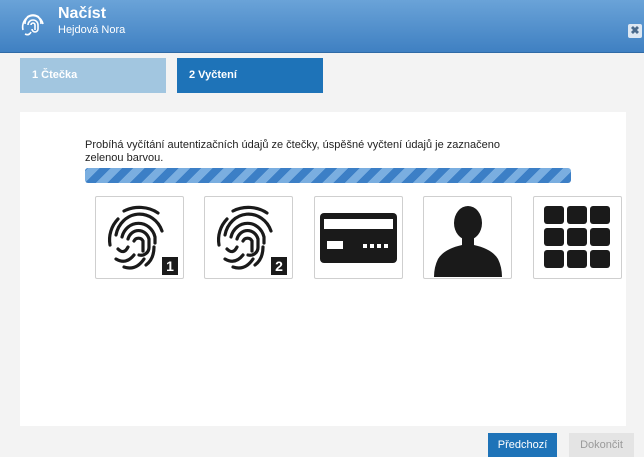  I want to click on fingerprint-1-icon: 1, so click(142, 240).